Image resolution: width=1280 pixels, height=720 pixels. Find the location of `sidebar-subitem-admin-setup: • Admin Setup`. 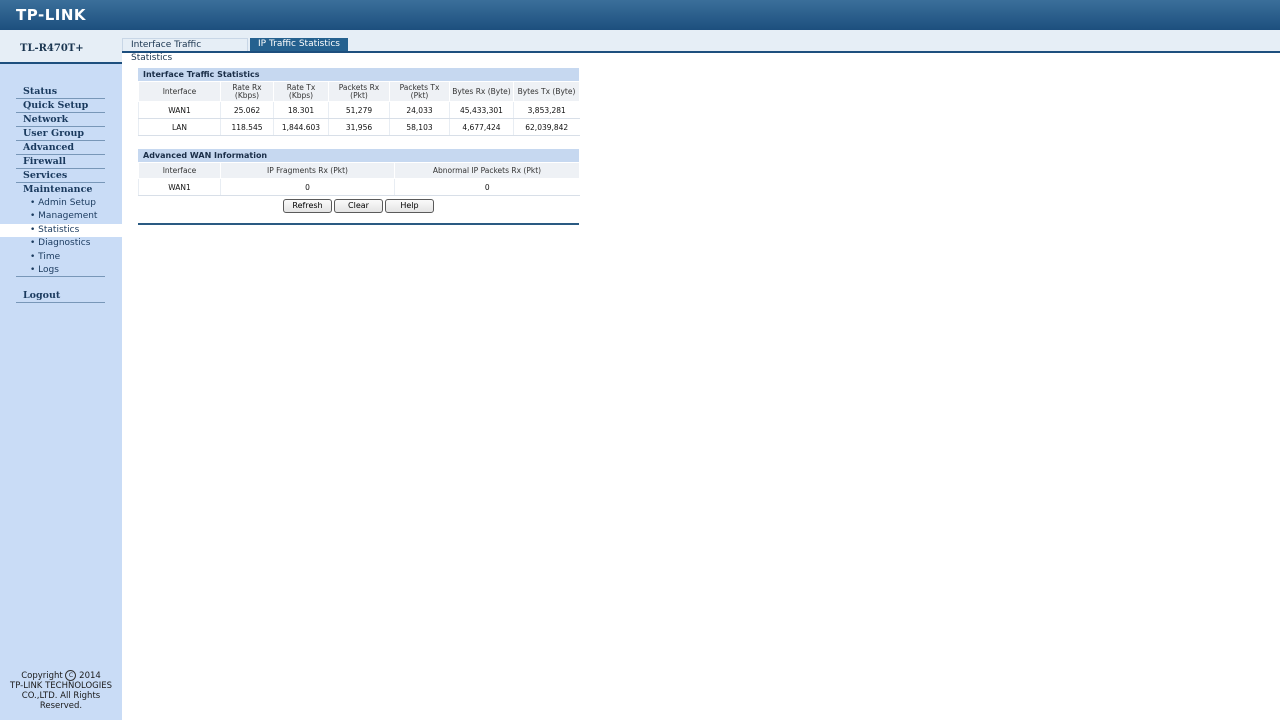

sidebar-subitem-admin-setup: • Admin Setup is located at coordinates (61, 203).